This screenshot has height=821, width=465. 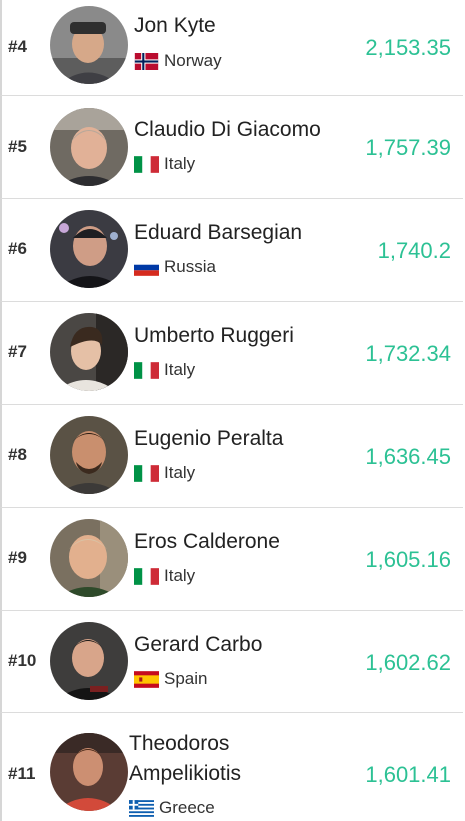 What do you see at coordinates (190, 266) in the screenshot?
I see `country-label: Russia` at bounding box center [190, 266].